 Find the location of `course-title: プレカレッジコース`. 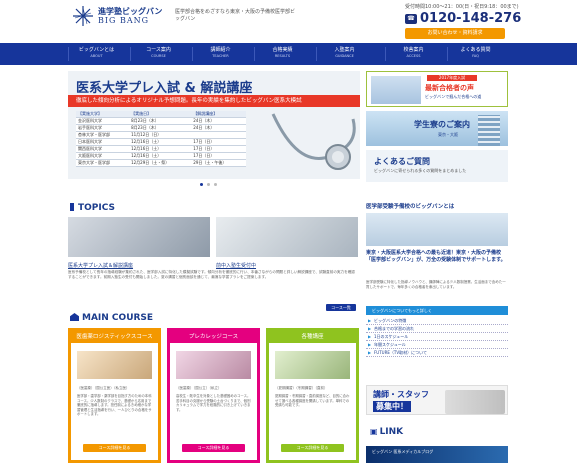

course-title: プレカレッジコース is located at coordinates (213, 337).